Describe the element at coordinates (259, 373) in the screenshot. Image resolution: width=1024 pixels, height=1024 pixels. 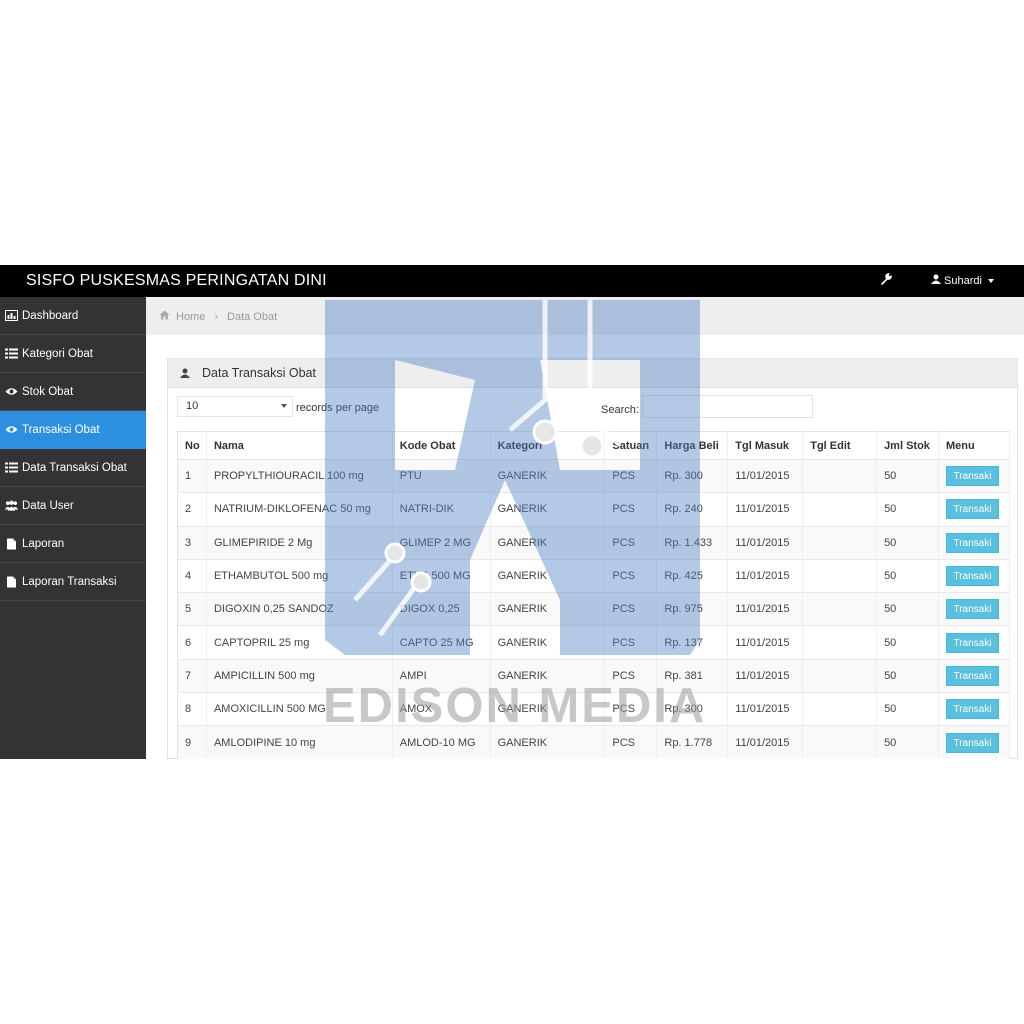
I see `panel-title: Data Transaksi Obat` at that location.